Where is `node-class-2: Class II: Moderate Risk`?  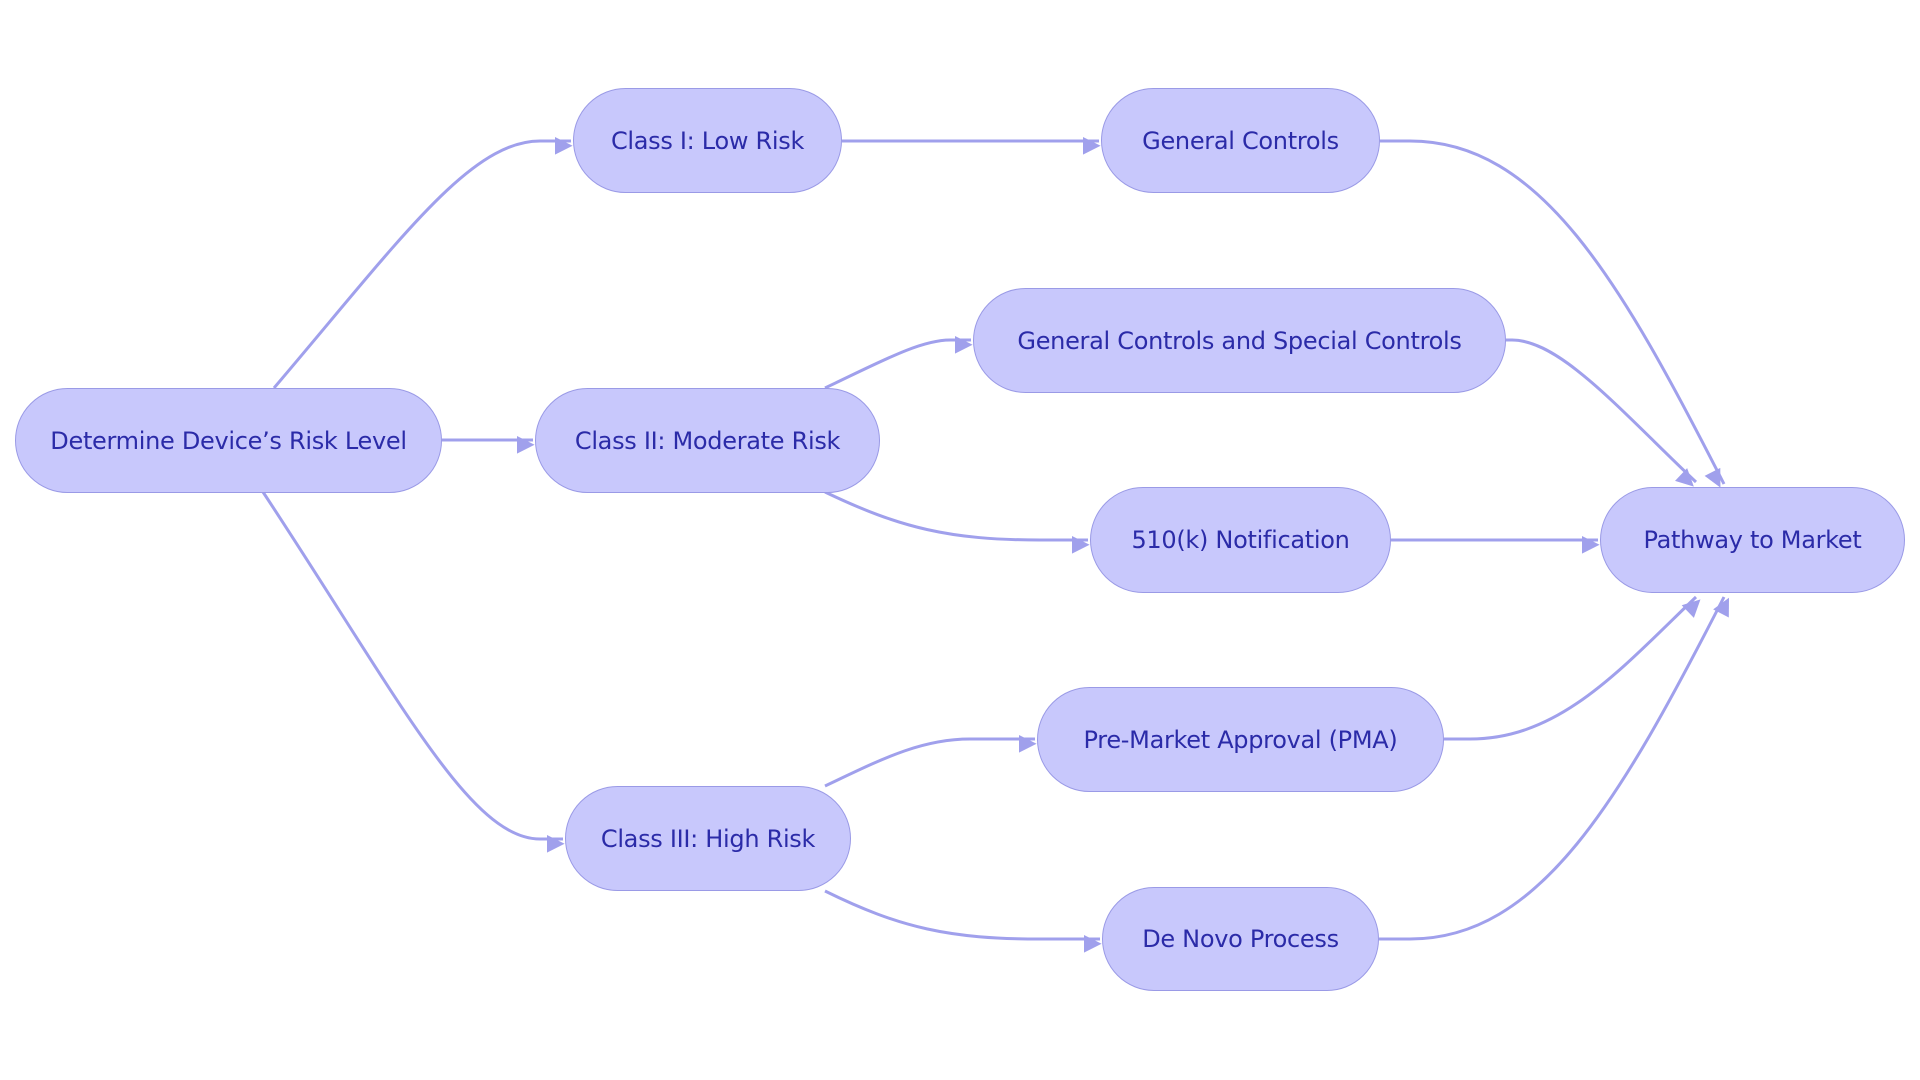 node-class-2: Class II: Moderate Risk is located at coordinates (707, 440).